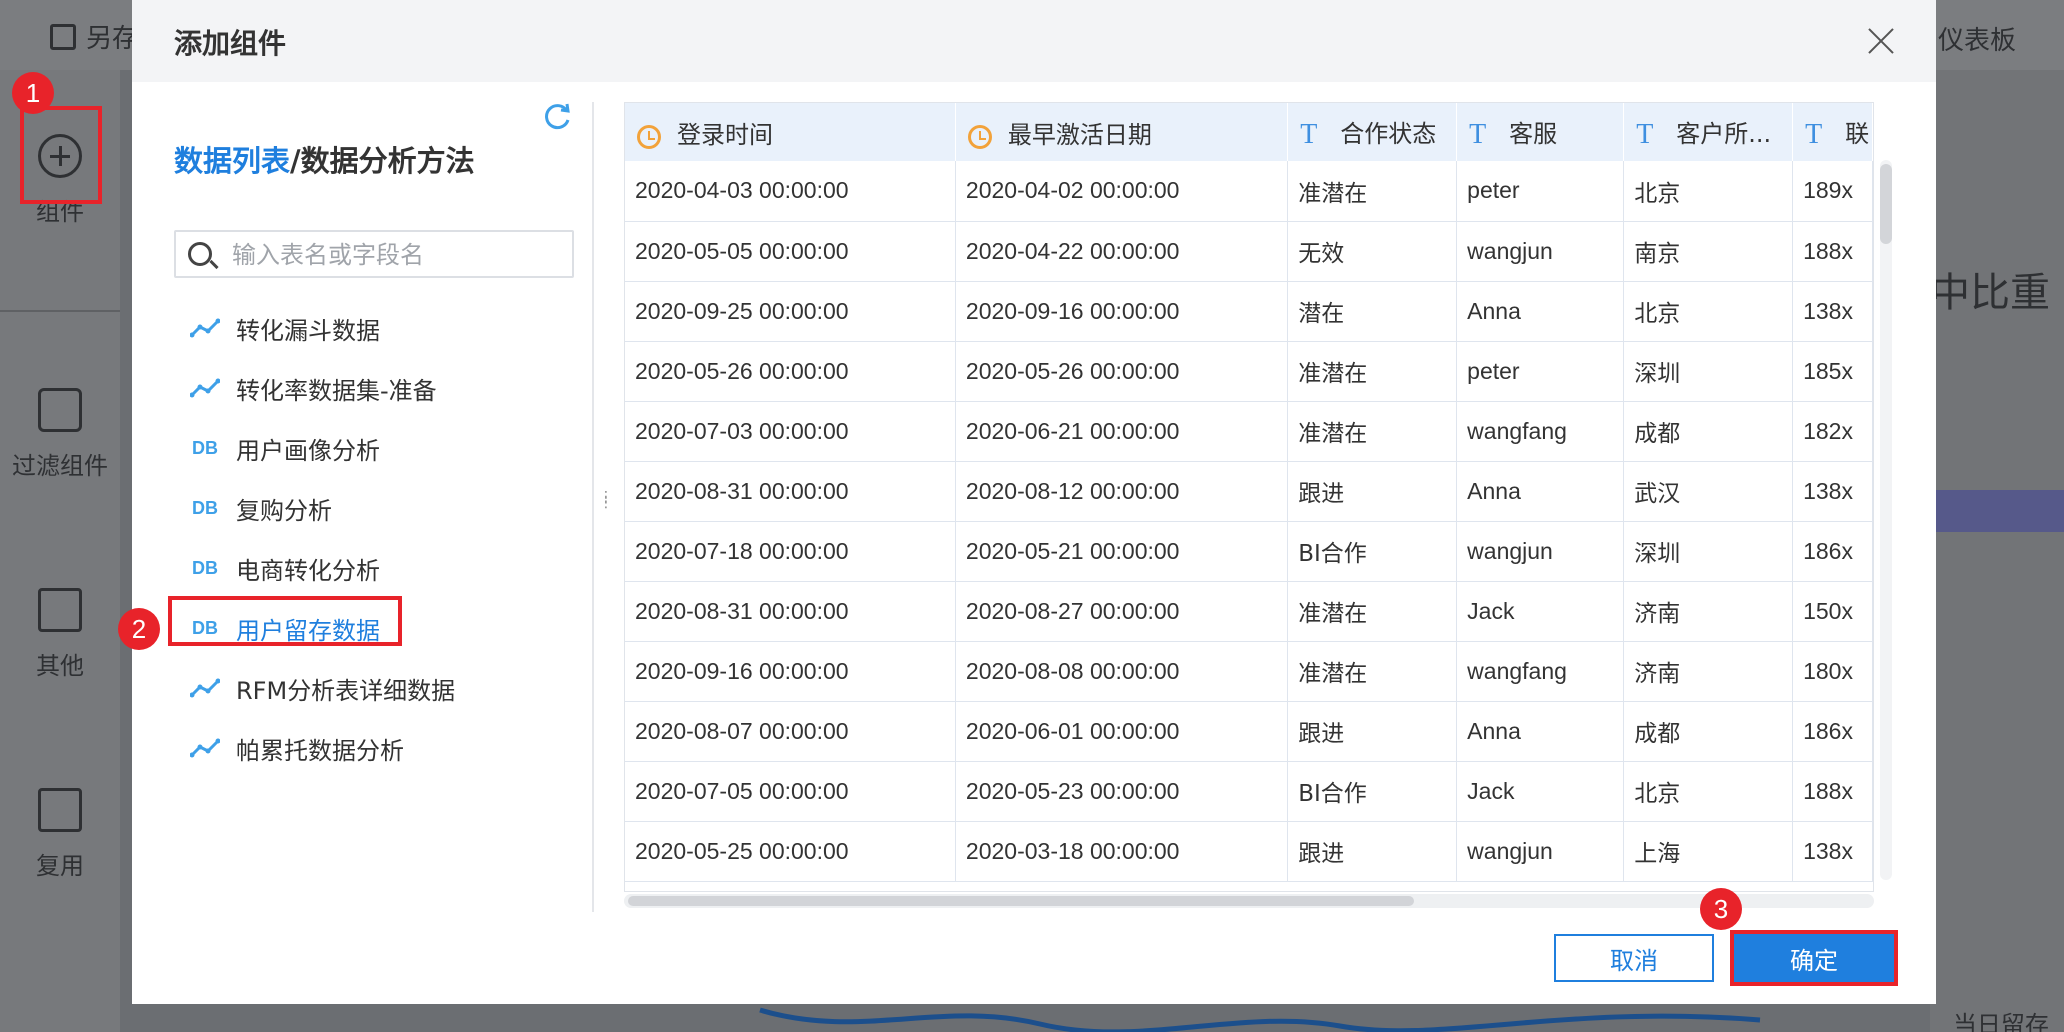  Describe the element at coordinates (378, 448) in the screenshot. I see `dataset-item: DB 用户画像分析` at that location.